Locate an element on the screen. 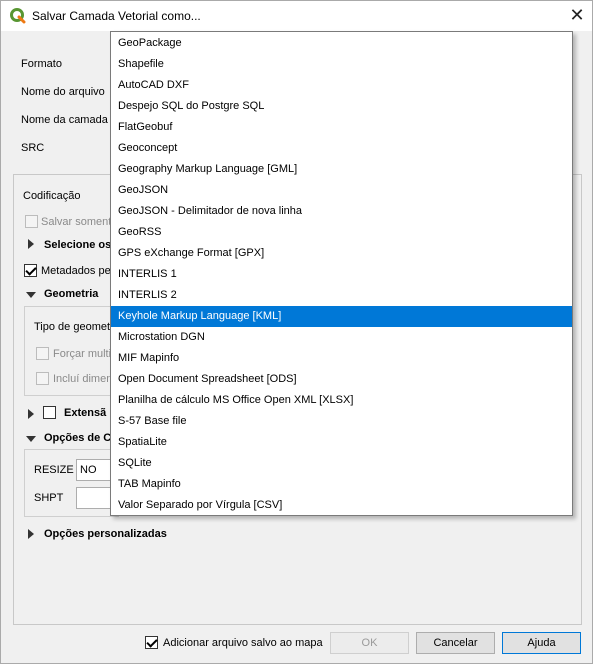  force-multi-checkbox is located at coordinates (42, 353).